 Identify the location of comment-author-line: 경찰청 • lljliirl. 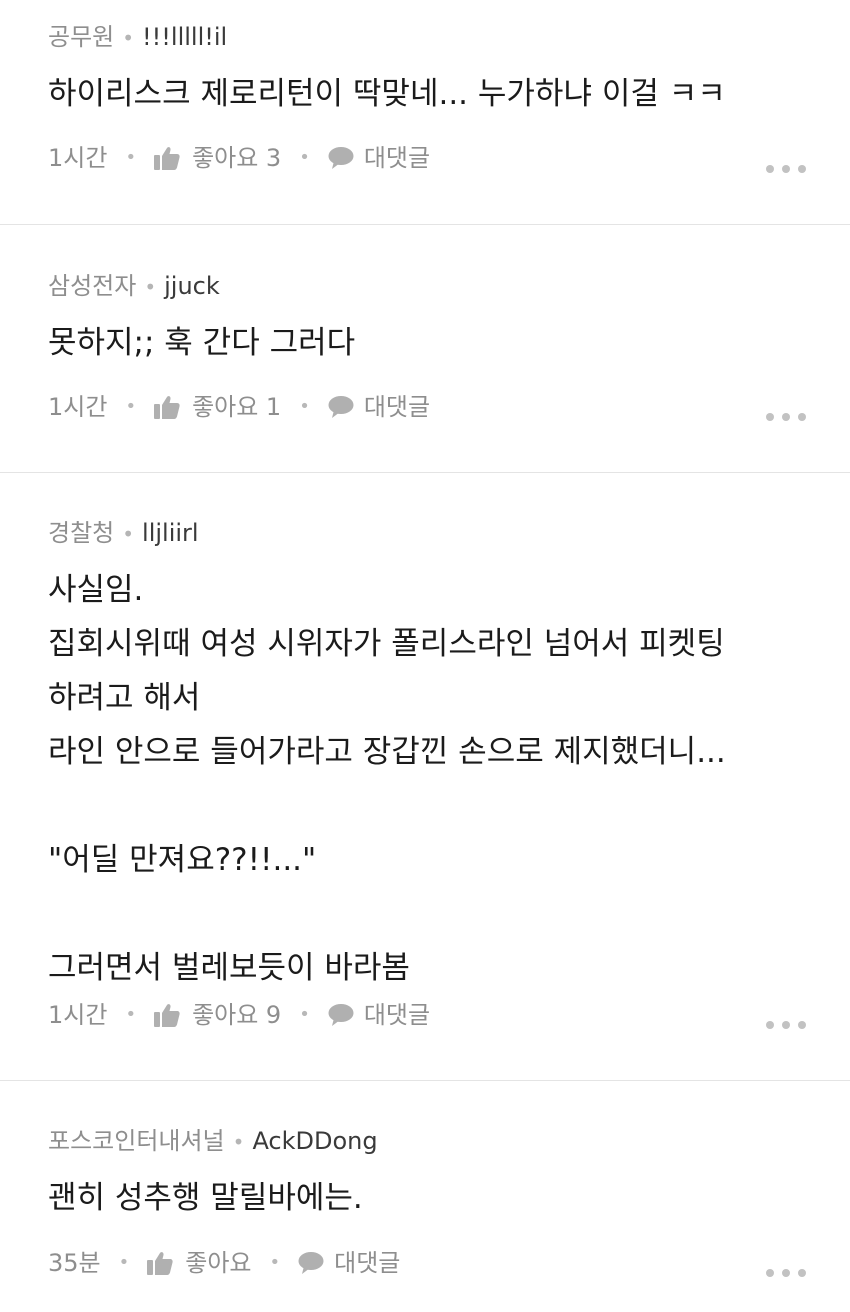
(123, 533).